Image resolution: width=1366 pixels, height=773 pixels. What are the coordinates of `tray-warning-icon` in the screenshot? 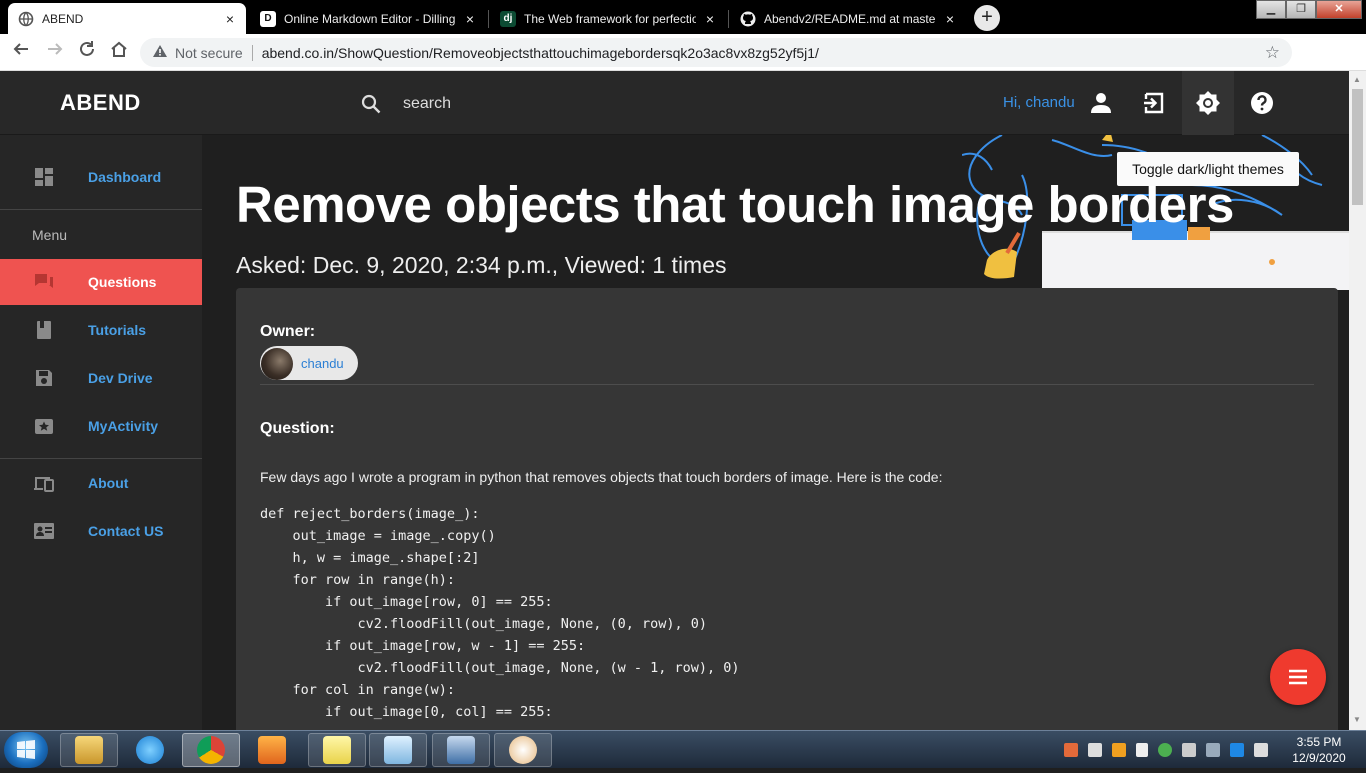 It's located at (1119, 750).